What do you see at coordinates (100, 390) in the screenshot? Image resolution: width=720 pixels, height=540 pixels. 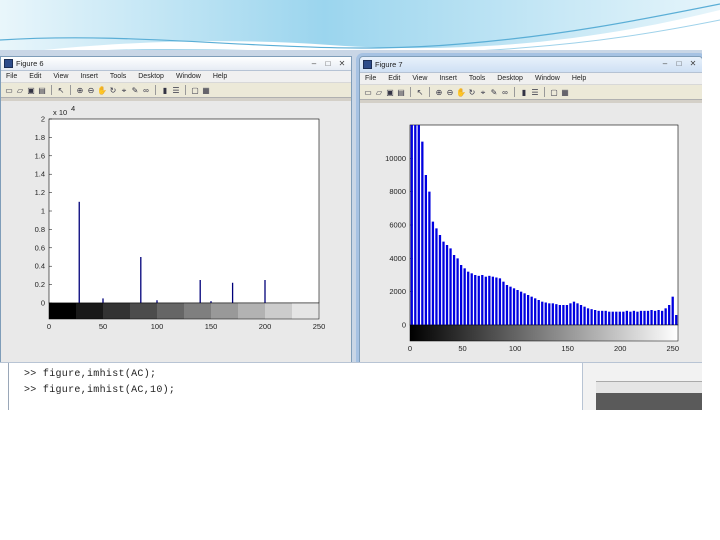 I see `command-line-2: >> figure,imhist(AC,10);` at bounding box center [100, 390].